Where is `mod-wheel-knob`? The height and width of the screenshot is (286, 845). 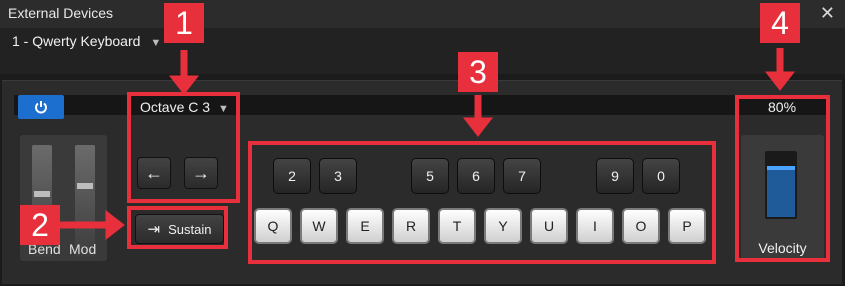
mod-wheel-knob is located at coordinates (85, 186).